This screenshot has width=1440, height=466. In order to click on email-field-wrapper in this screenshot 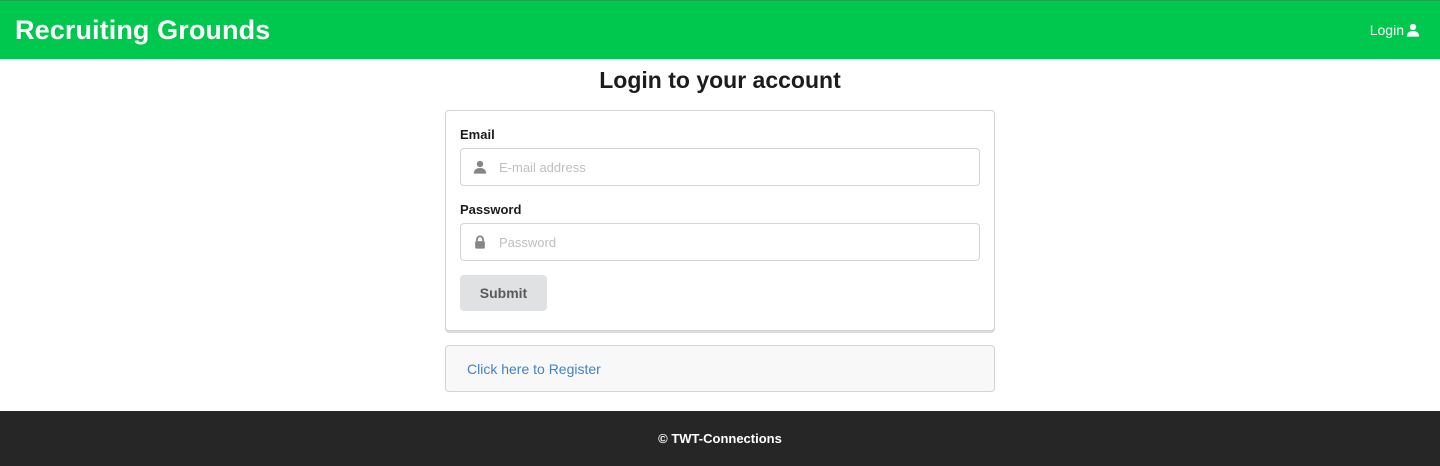, I will do `click(720, 167)`.